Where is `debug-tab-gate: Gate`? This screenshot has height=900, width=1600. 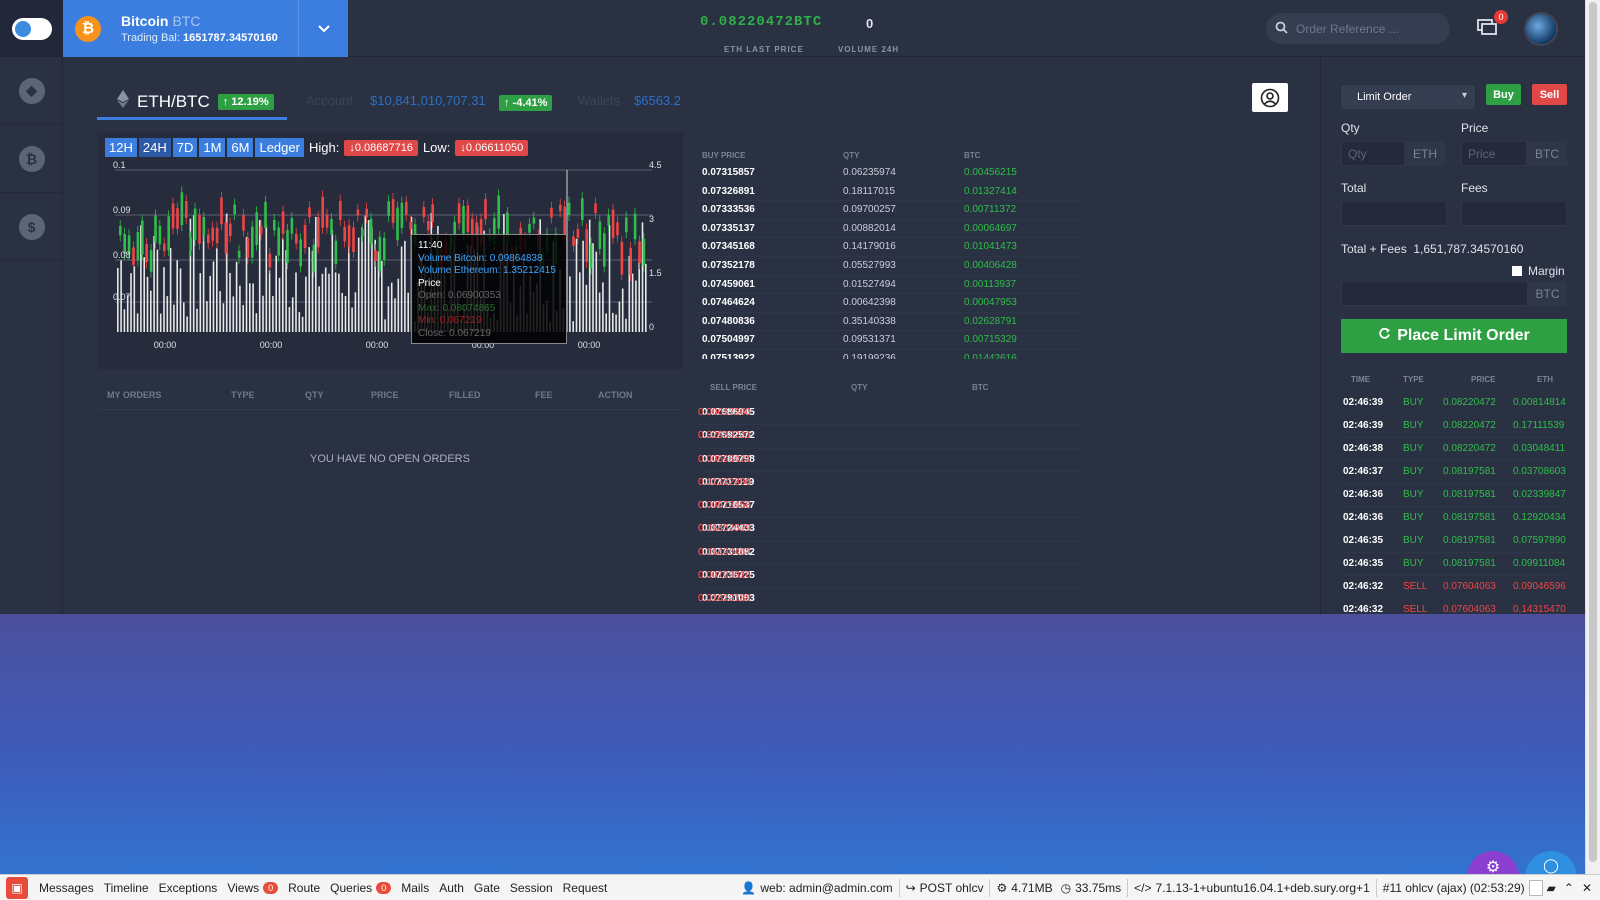
debug-tab-gate: Gate is located at coordinates (487, 888).